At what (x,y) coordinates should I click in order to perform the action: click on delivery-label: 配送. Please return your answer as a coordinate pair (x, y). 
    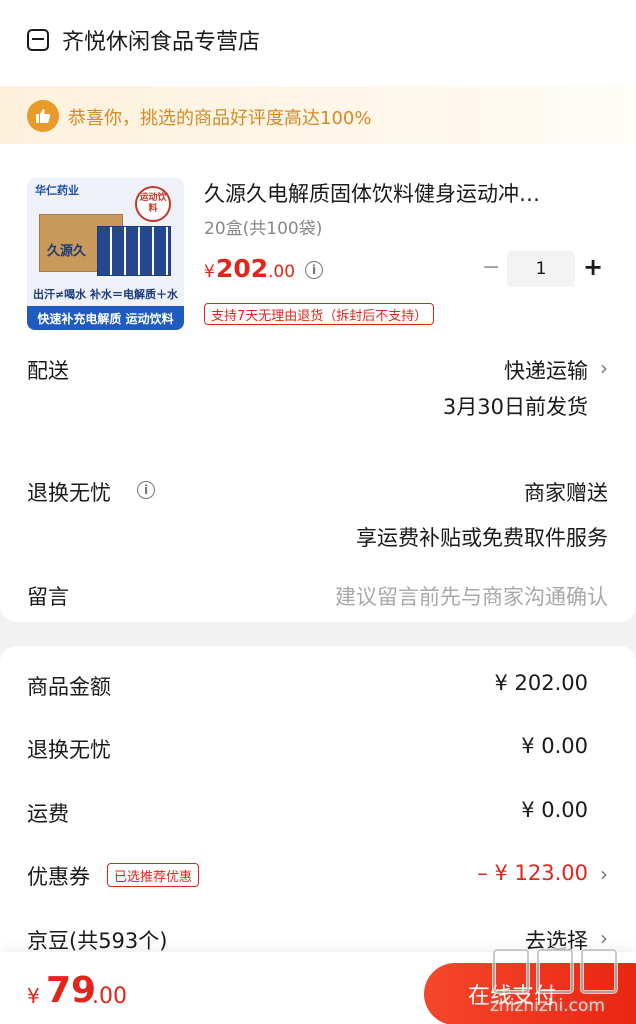
    Looking at the image, I should click on (48, 371).